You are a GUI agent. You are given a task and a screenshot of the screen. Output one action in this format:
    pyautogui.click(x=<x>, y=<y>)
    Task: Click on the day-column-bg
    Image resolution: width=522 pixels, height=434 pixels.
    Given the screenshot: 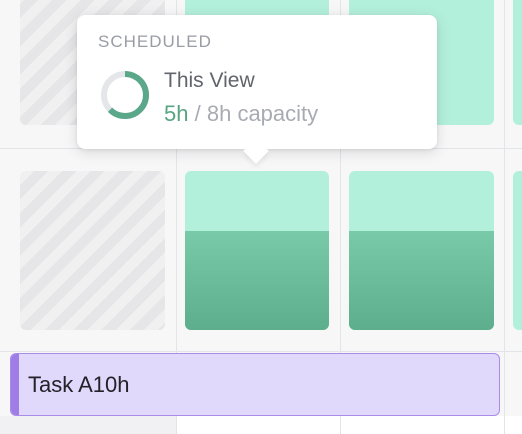 What is the action you would take?
    pyautogui.click(x=349, y=425)
    